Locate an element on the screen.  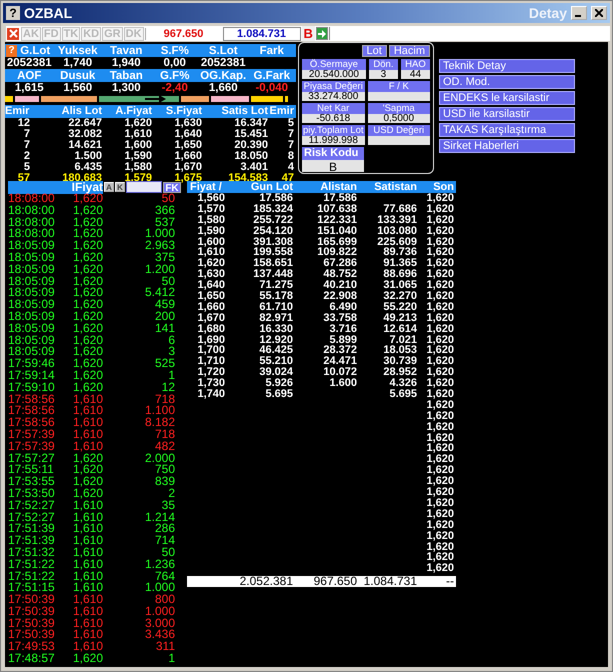
close-button is located at coordinates (599, 13).